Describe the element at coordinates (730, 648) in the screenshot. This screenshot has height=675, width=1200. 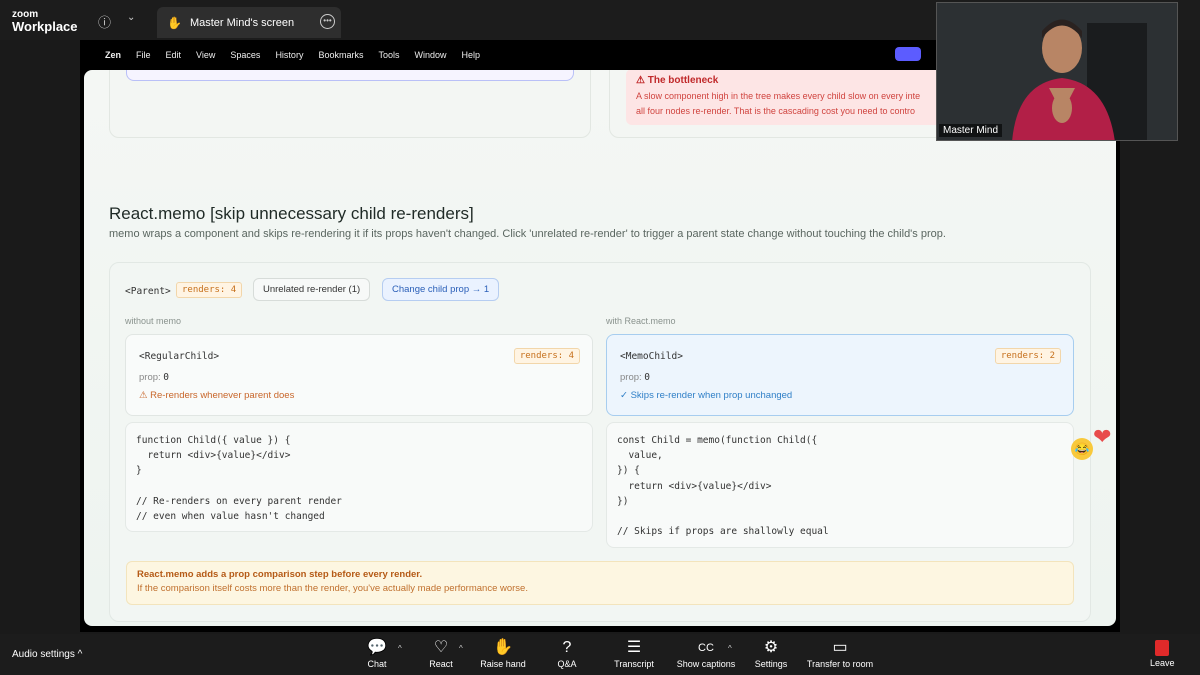
I see `captions-caret-icon: ^` at that location.